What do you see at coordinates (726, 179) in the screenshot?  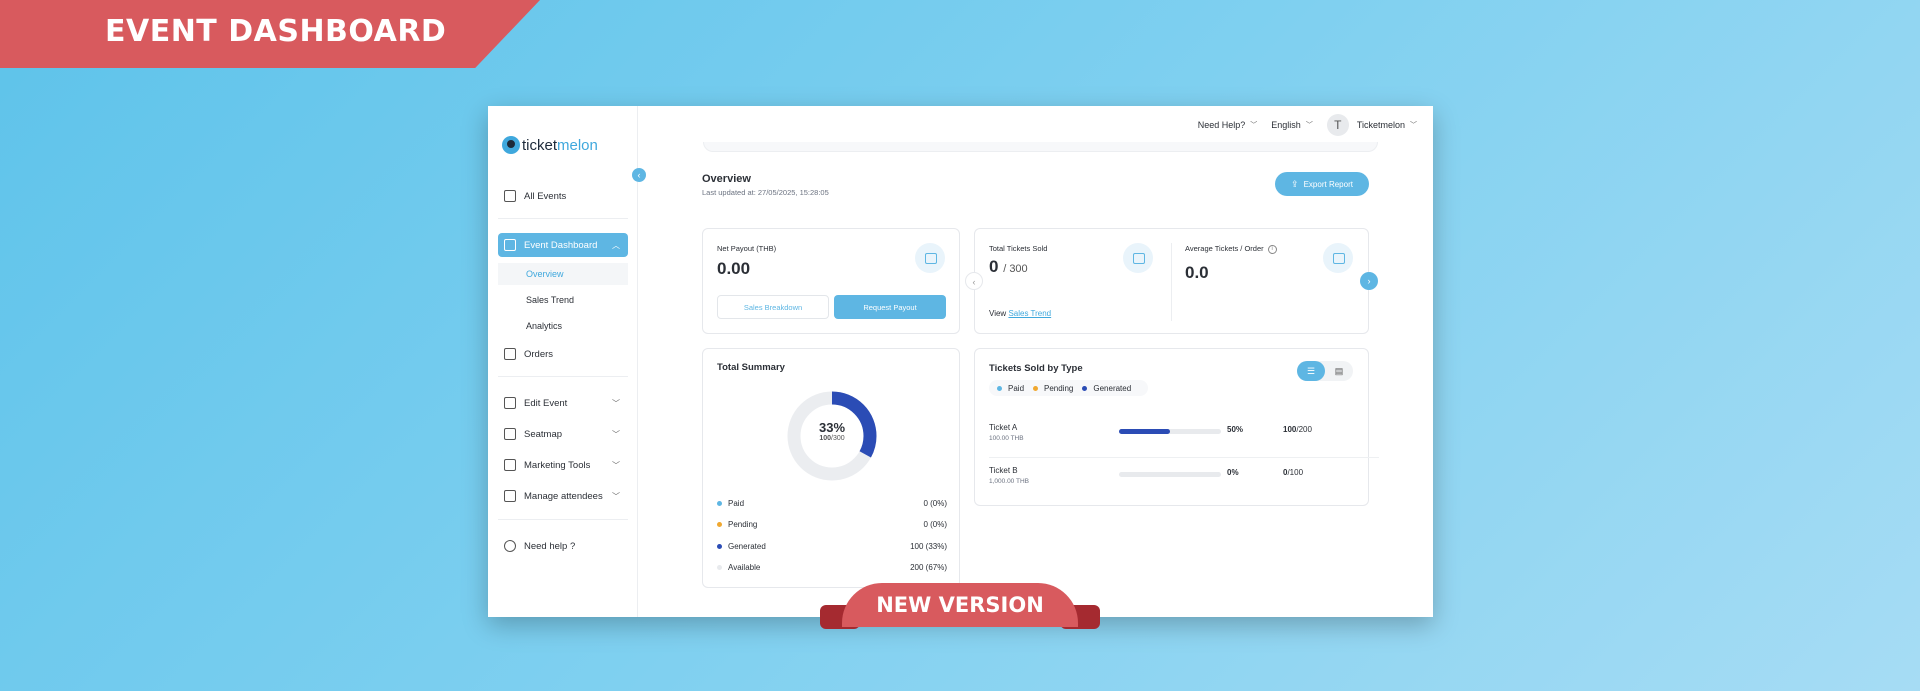 I see `page-title: Overview` at bounding box center [726, 179].